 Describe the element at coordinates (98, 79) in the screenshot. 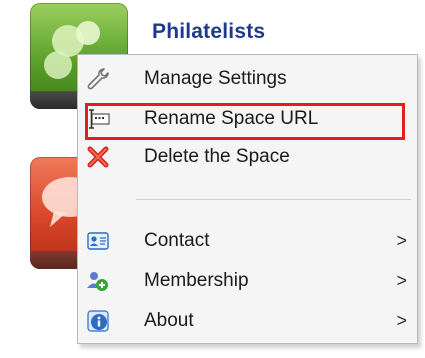

I see `wrench-icon` at that location.